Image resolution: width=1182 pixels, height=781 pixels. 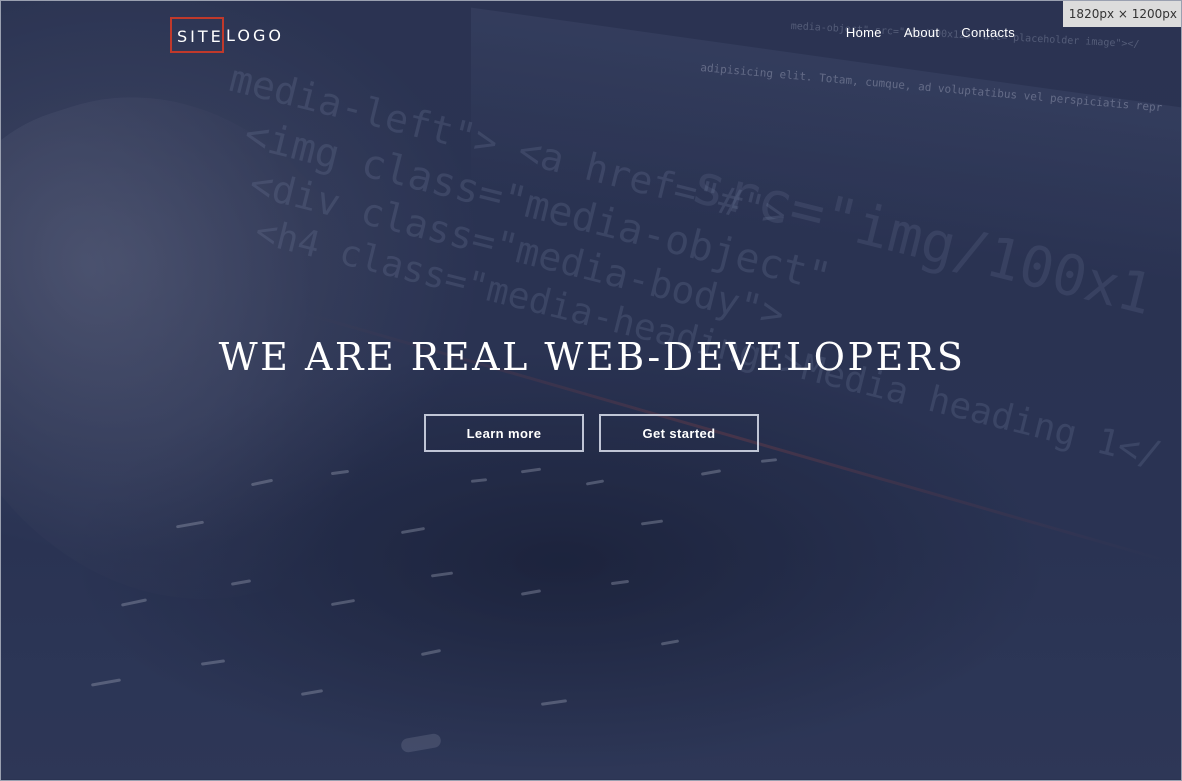 I want to click on site-logo: SITE LOGO, so click(x=227, y=35).